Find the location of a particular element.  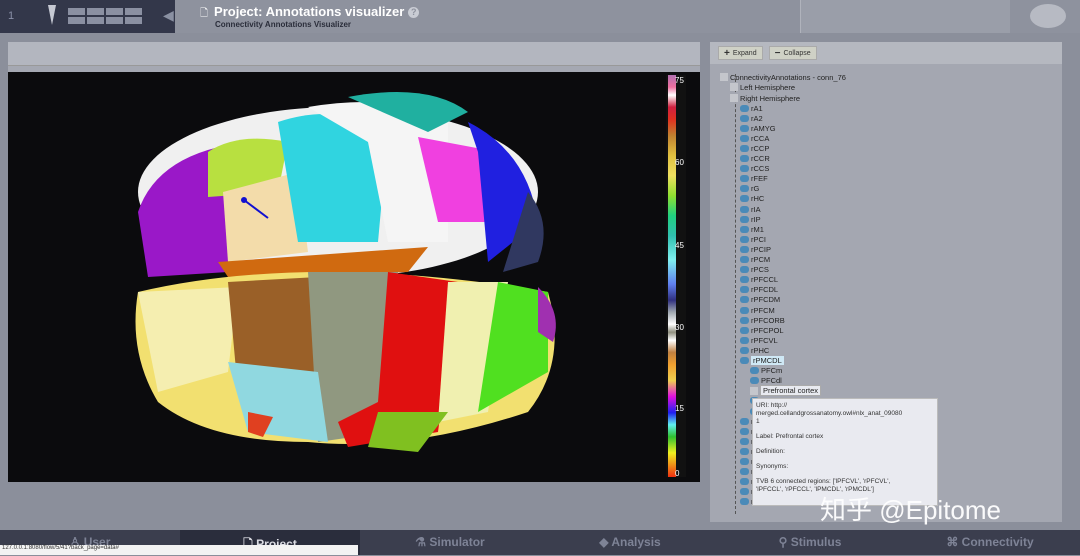

tree-node-label: rCCR is located at coordinates (760, 158).